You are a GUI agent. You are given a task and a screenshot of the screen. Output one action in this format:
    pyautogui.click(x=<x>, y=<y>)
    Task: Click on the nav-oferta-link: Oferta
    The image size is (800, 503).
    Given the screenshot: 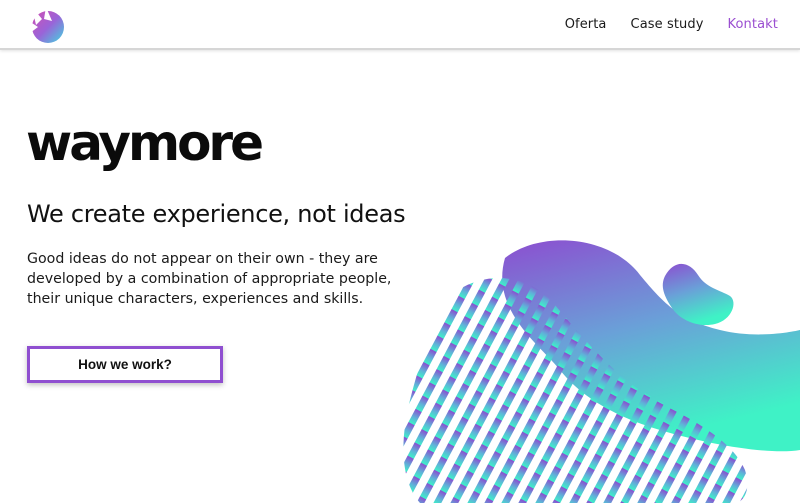 What is the action you would take?
    pyautogui.click(x=586, y=24)
    